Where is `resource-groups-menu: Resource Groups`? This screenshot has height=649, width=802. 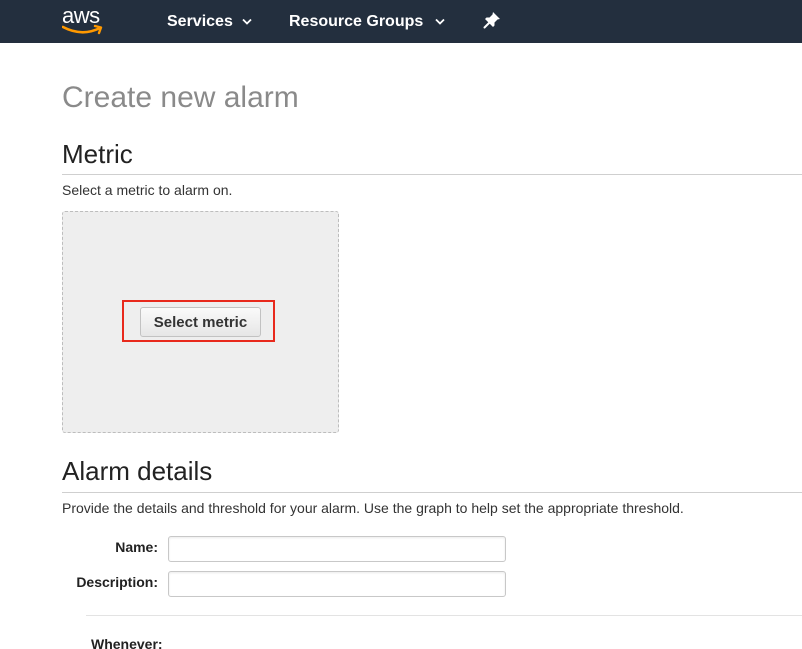
resource-groups-menu: Resource Groups is located at coordinates (367, 21).